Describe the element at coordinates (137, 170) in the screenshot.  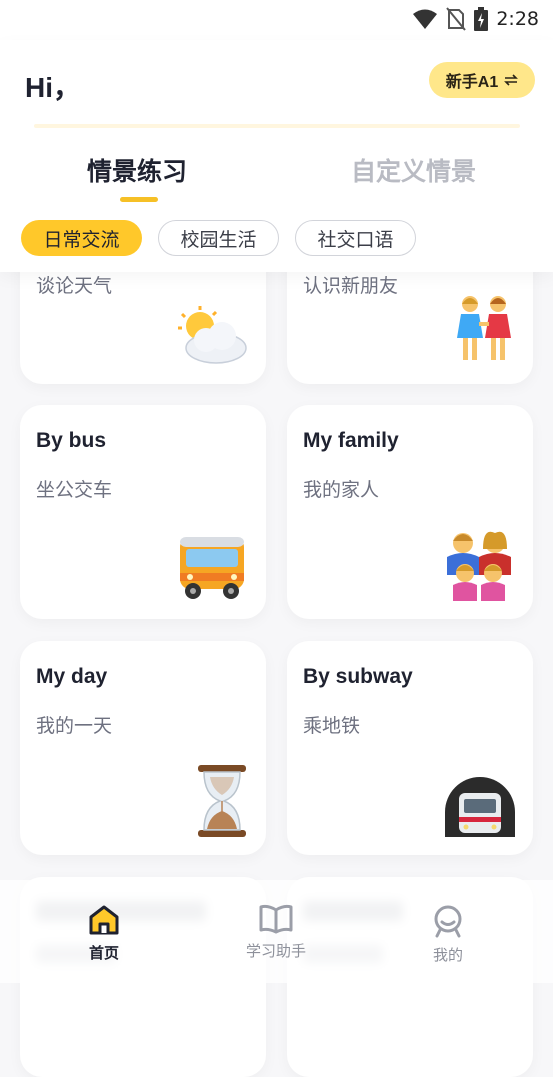
I see `tab-scene-practice: 情景练习` at that location.